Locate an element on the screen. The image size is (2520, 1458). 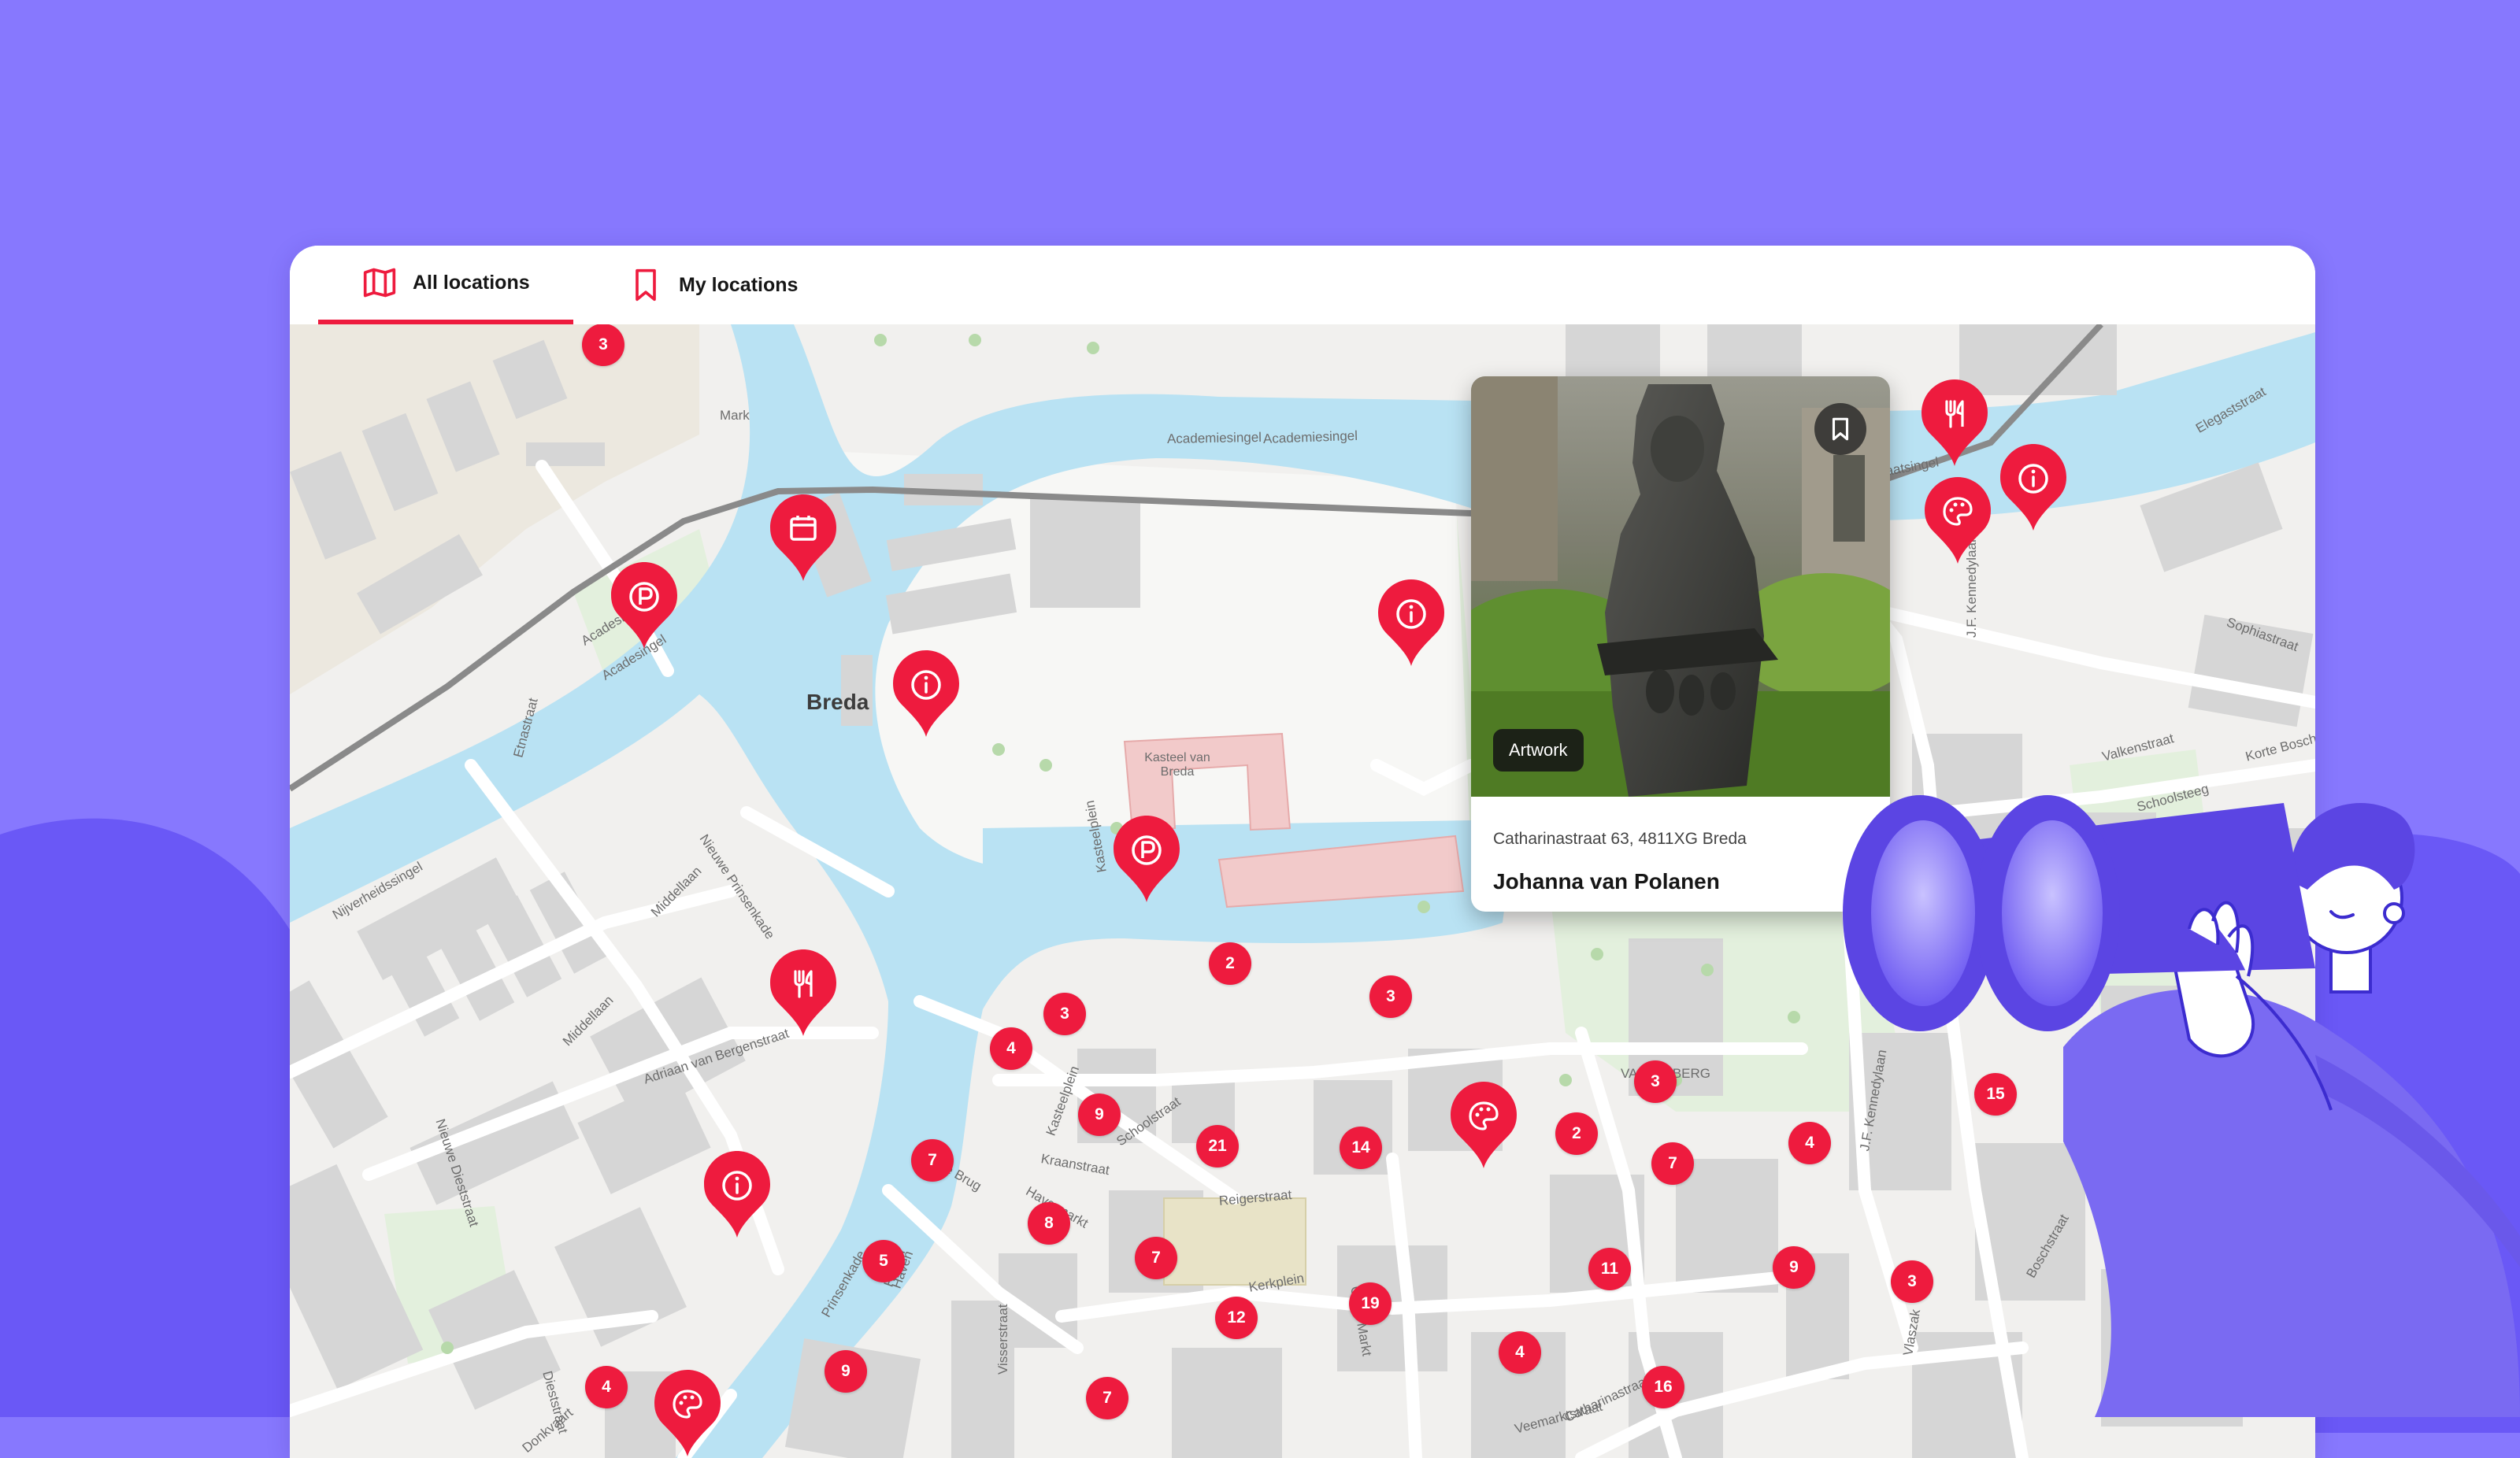
binoculars-character-illustration is located at coordinates (2181, 1106).